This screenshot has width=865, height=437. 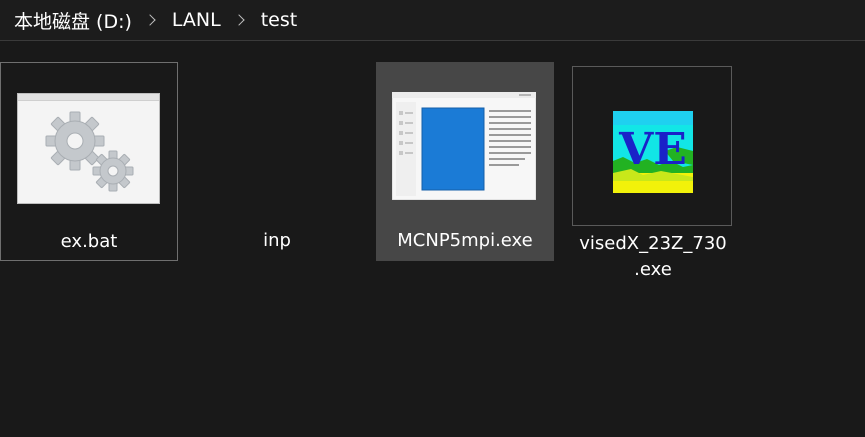 I want to click on file-item-mcnp5mpi-exe: MCNP5mpi.exe, so click(x=465, y=161).